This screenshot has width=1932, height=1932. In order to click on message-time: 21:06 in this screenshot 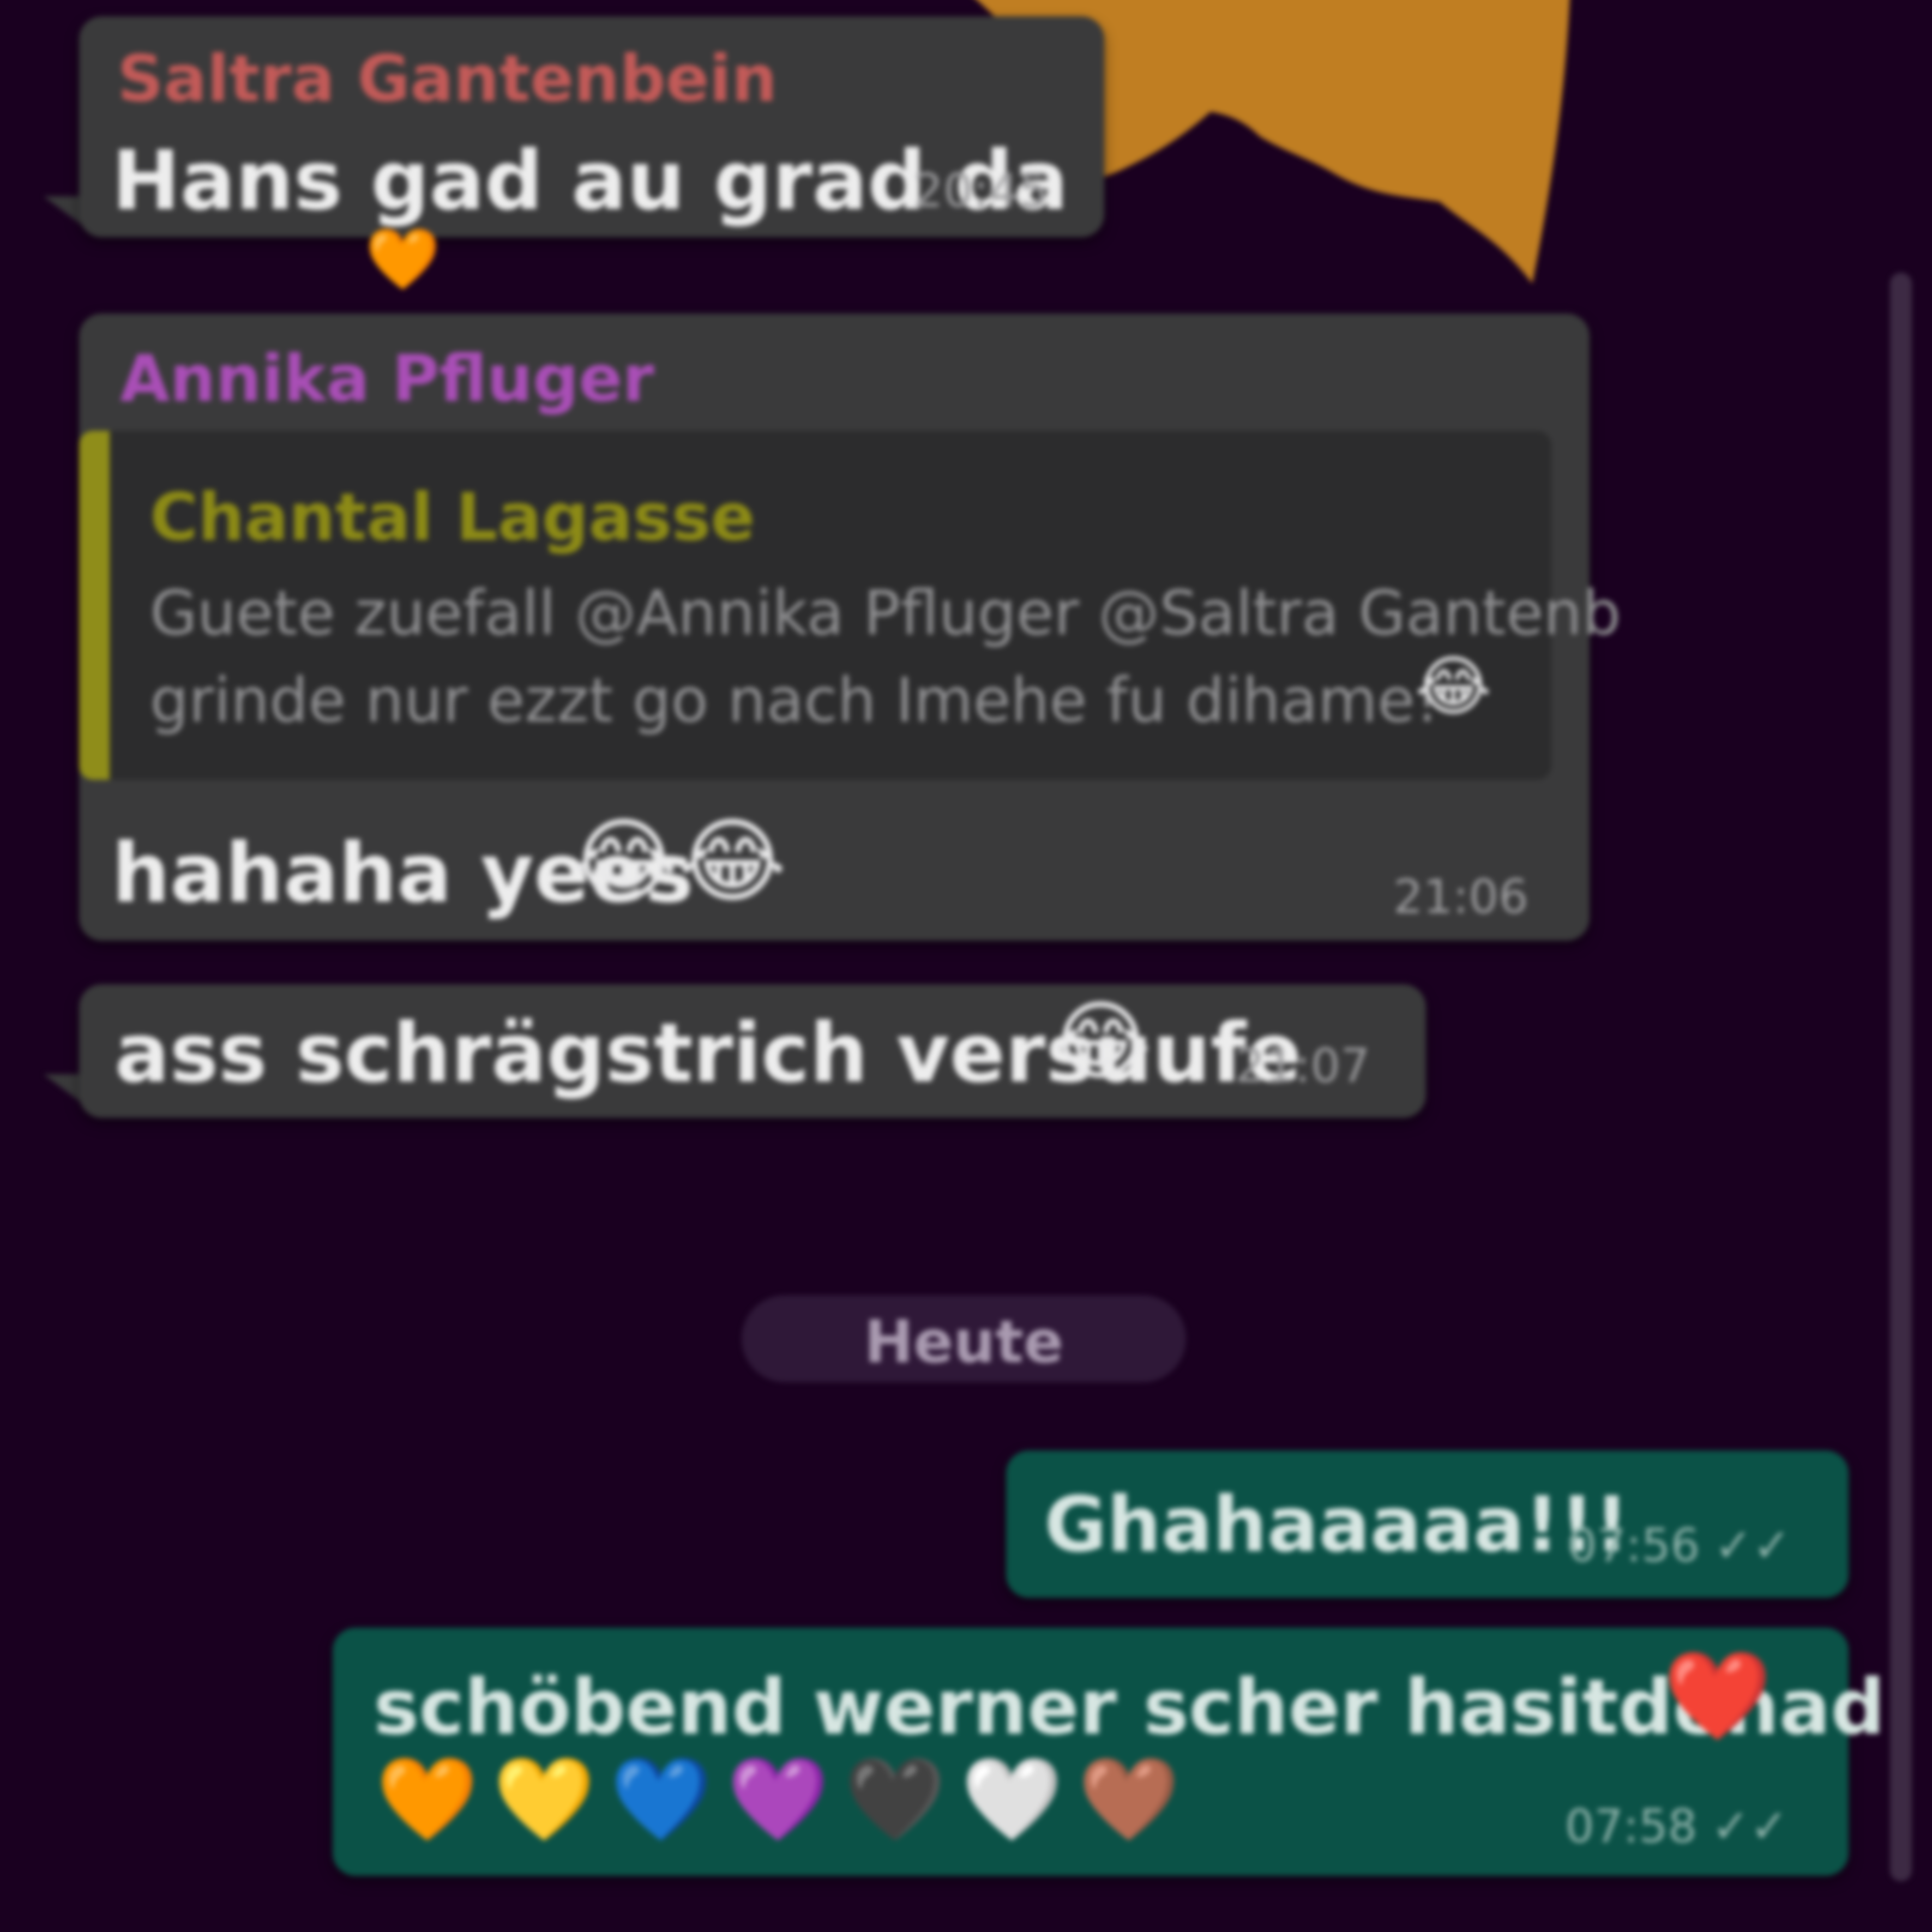, I will do `click(1460, 897)`.